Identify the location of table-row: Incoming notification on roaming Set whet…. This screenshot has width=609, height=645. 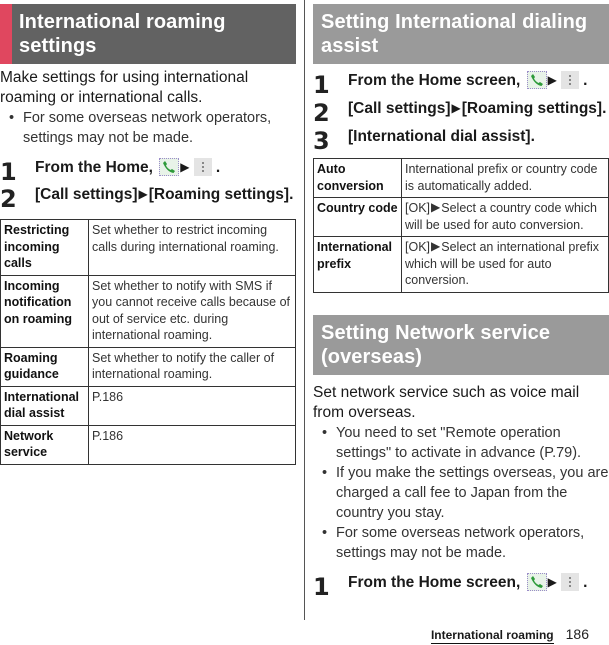
(148, 311).